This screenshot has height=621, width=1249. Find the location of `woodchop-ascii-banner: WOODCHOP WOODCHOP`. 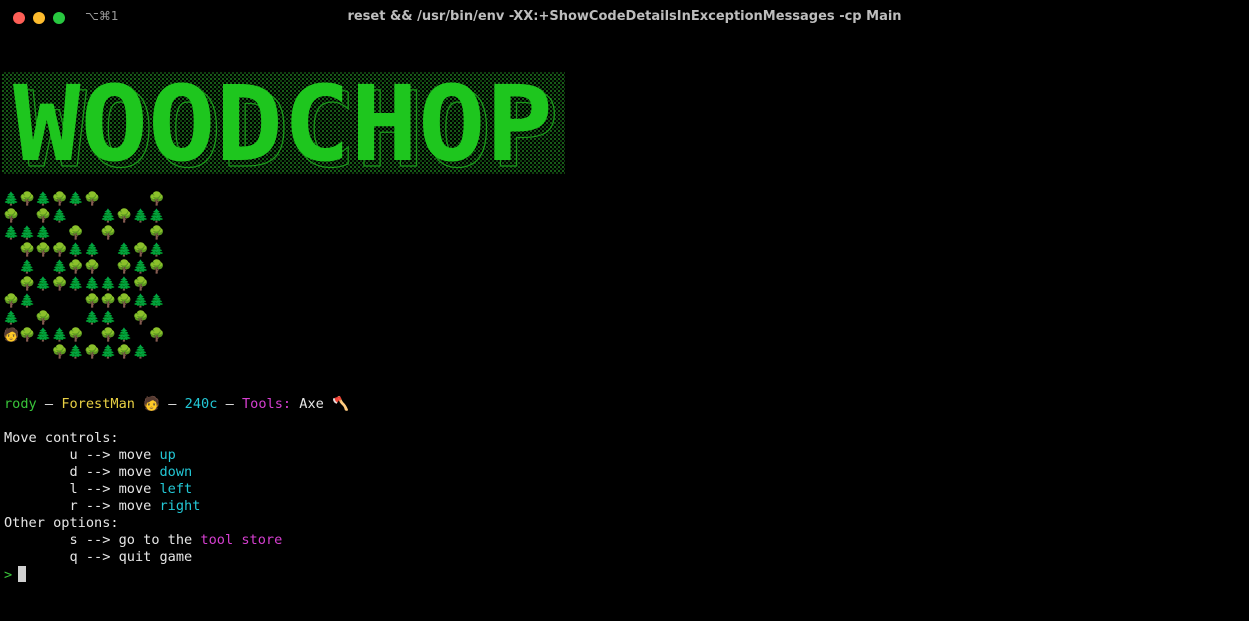

woodchop-ascii-banner: WOODCHOP WOODCHOP is located at coordinates (283, 123).